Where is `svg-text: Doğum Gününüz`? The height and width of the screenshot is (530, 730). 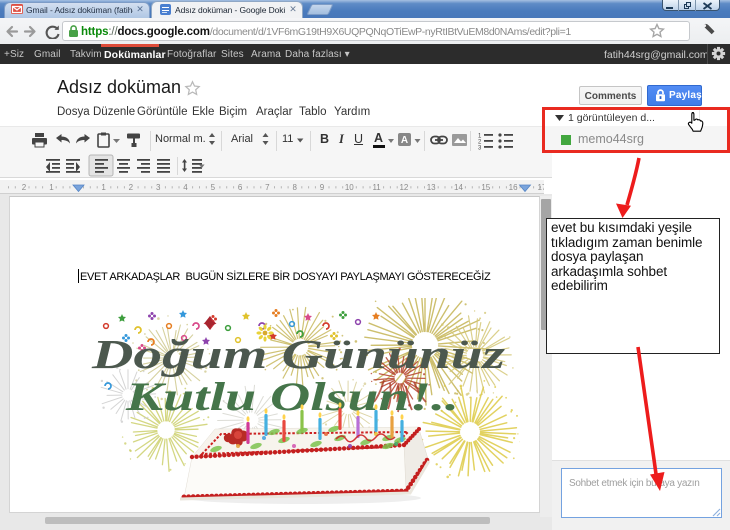
svg-text: Doğum Gününüz is located at coordinates (298, 354).